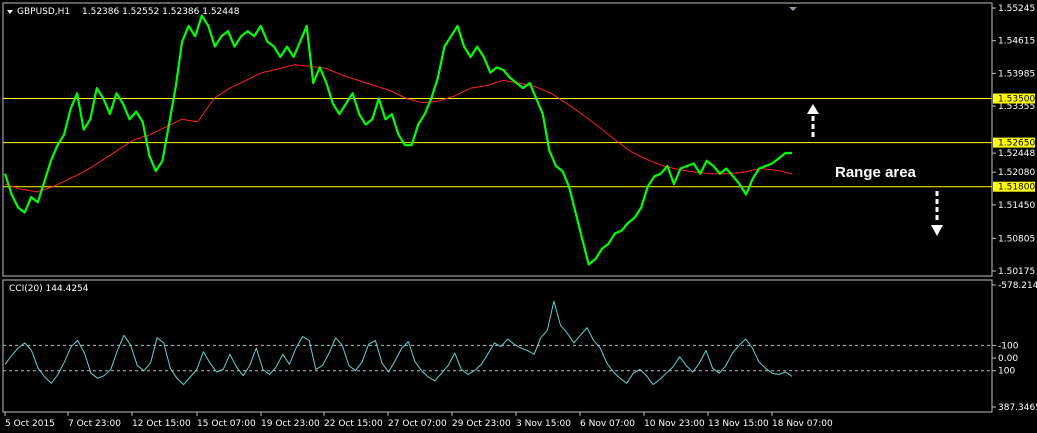 The height and width of the screenshot is (433, 1037). I want to click on level-price-label: 1.51800, so click(1016, 188).